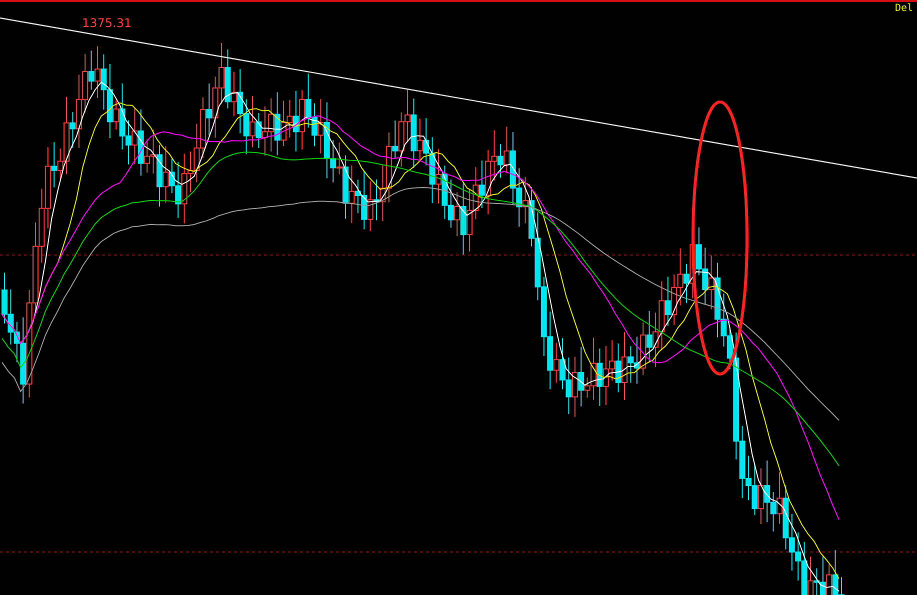 The width and height of the screenshot is (917, 595). What do you see at coordinates (903, 9) in the screenshot?
I see `corner-label: Del` at bounding box center [903, 9].